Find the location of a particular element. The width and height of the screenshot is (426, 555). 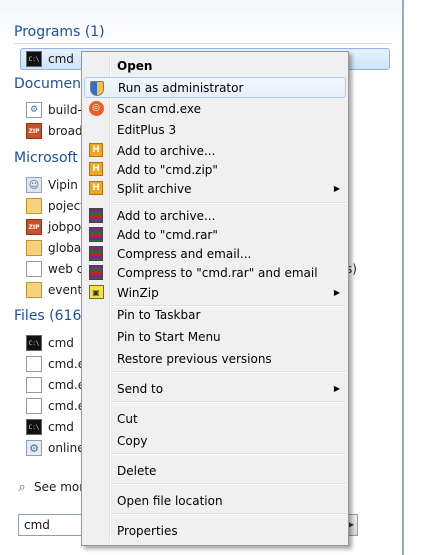

antivirus-scan-icon: ◎ is located at coordinates (96, 108).